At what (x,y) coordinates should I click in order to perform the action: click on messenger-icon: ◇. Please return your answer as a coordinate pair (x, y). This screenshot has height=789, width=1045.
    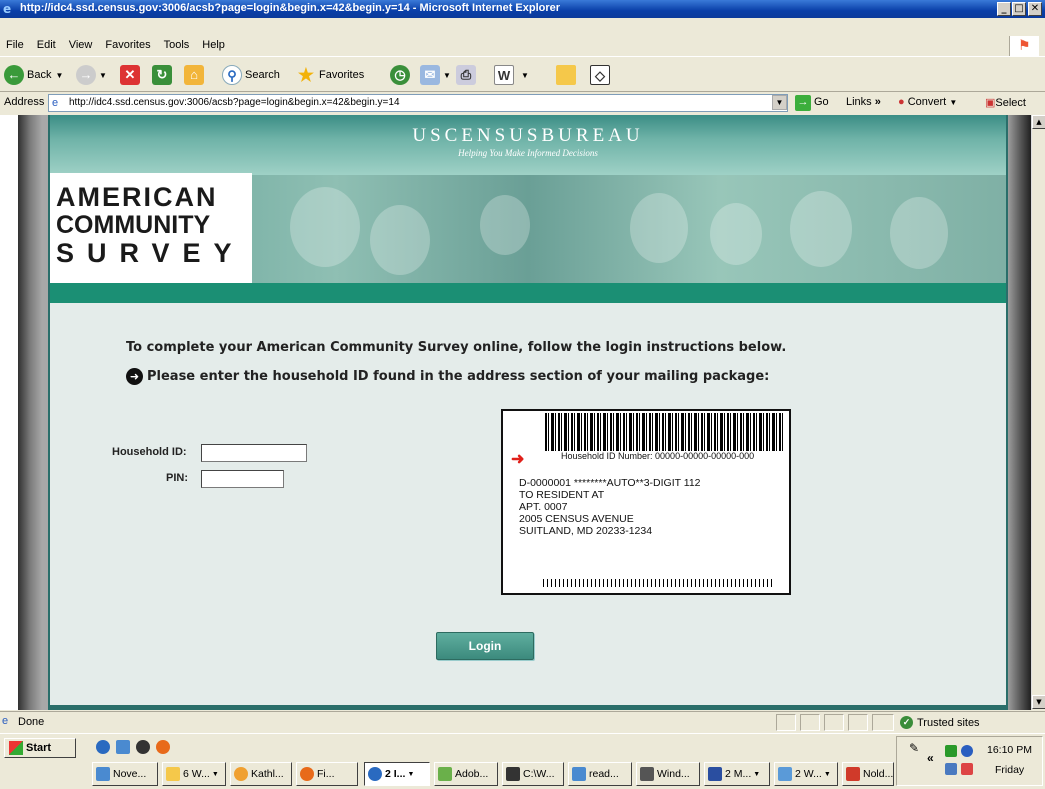
    Looking at the image, I should click on (600, 75).